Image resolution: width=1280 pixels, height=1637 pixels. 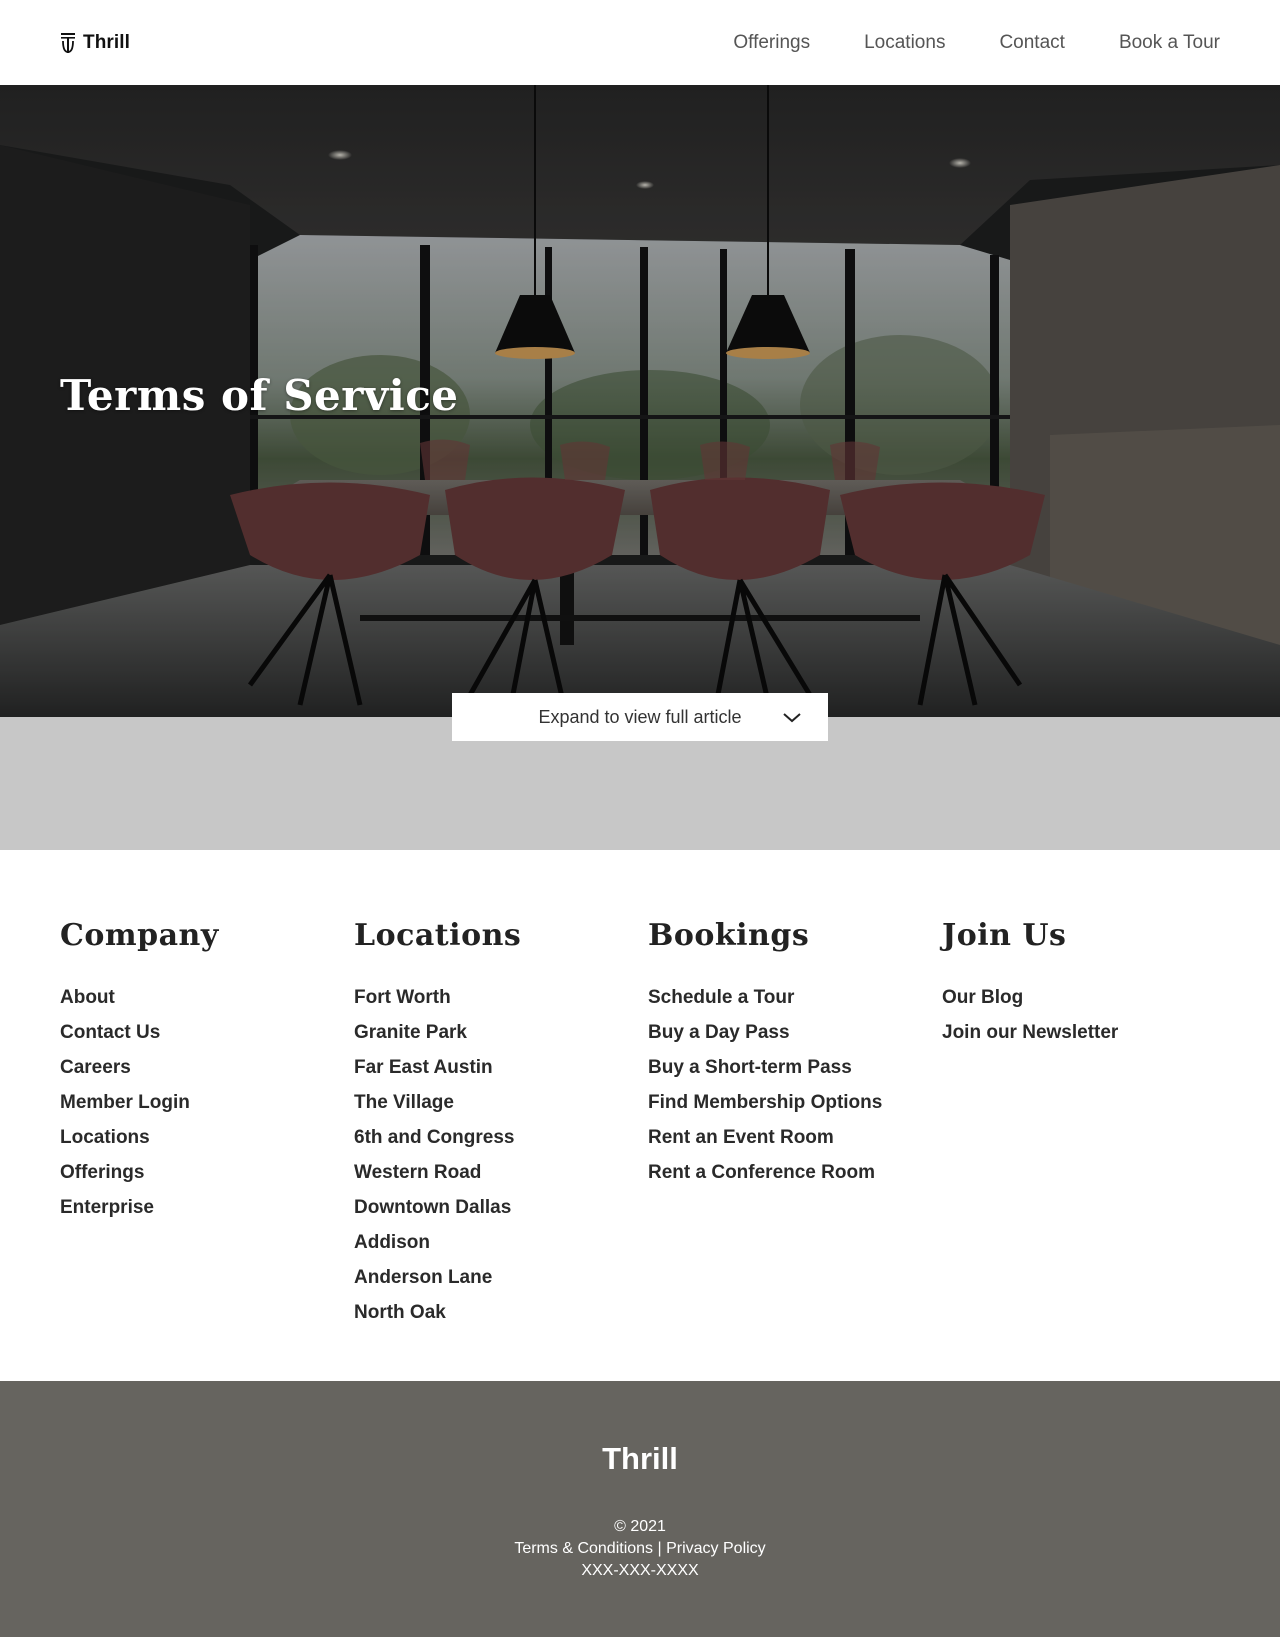 I want to click on column-heading: Company, so click(x=139, y=935).